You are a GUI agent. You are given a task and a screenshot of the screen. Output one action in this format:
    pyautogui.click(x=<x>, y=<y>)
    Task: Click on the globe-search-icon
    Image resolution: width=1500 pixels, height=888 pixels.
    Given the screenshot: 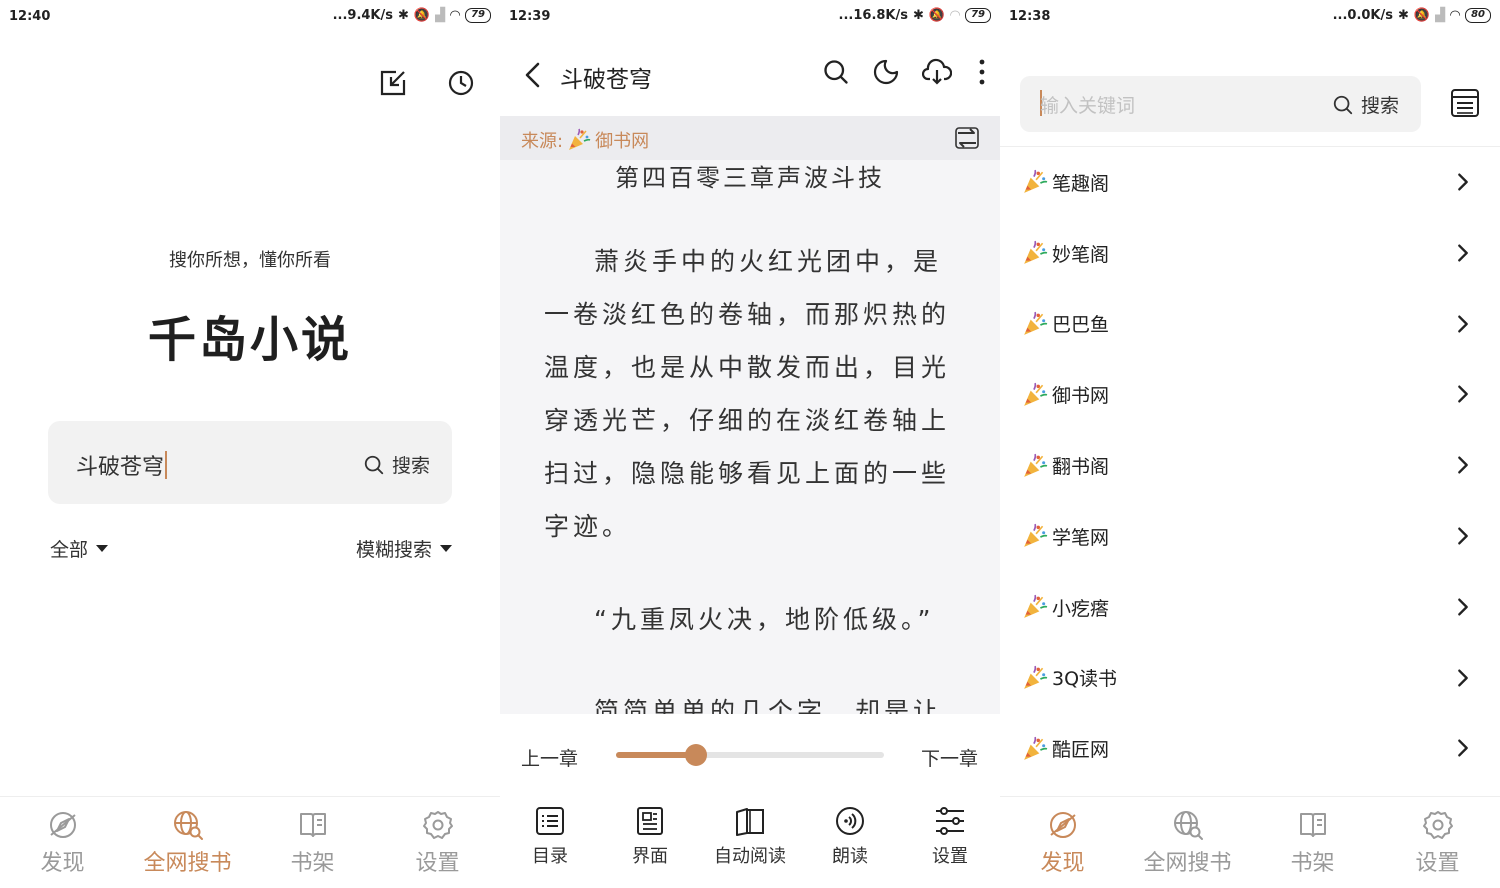 What is the action you would take?
    pyautogui.click(x=1188, y=825)
    